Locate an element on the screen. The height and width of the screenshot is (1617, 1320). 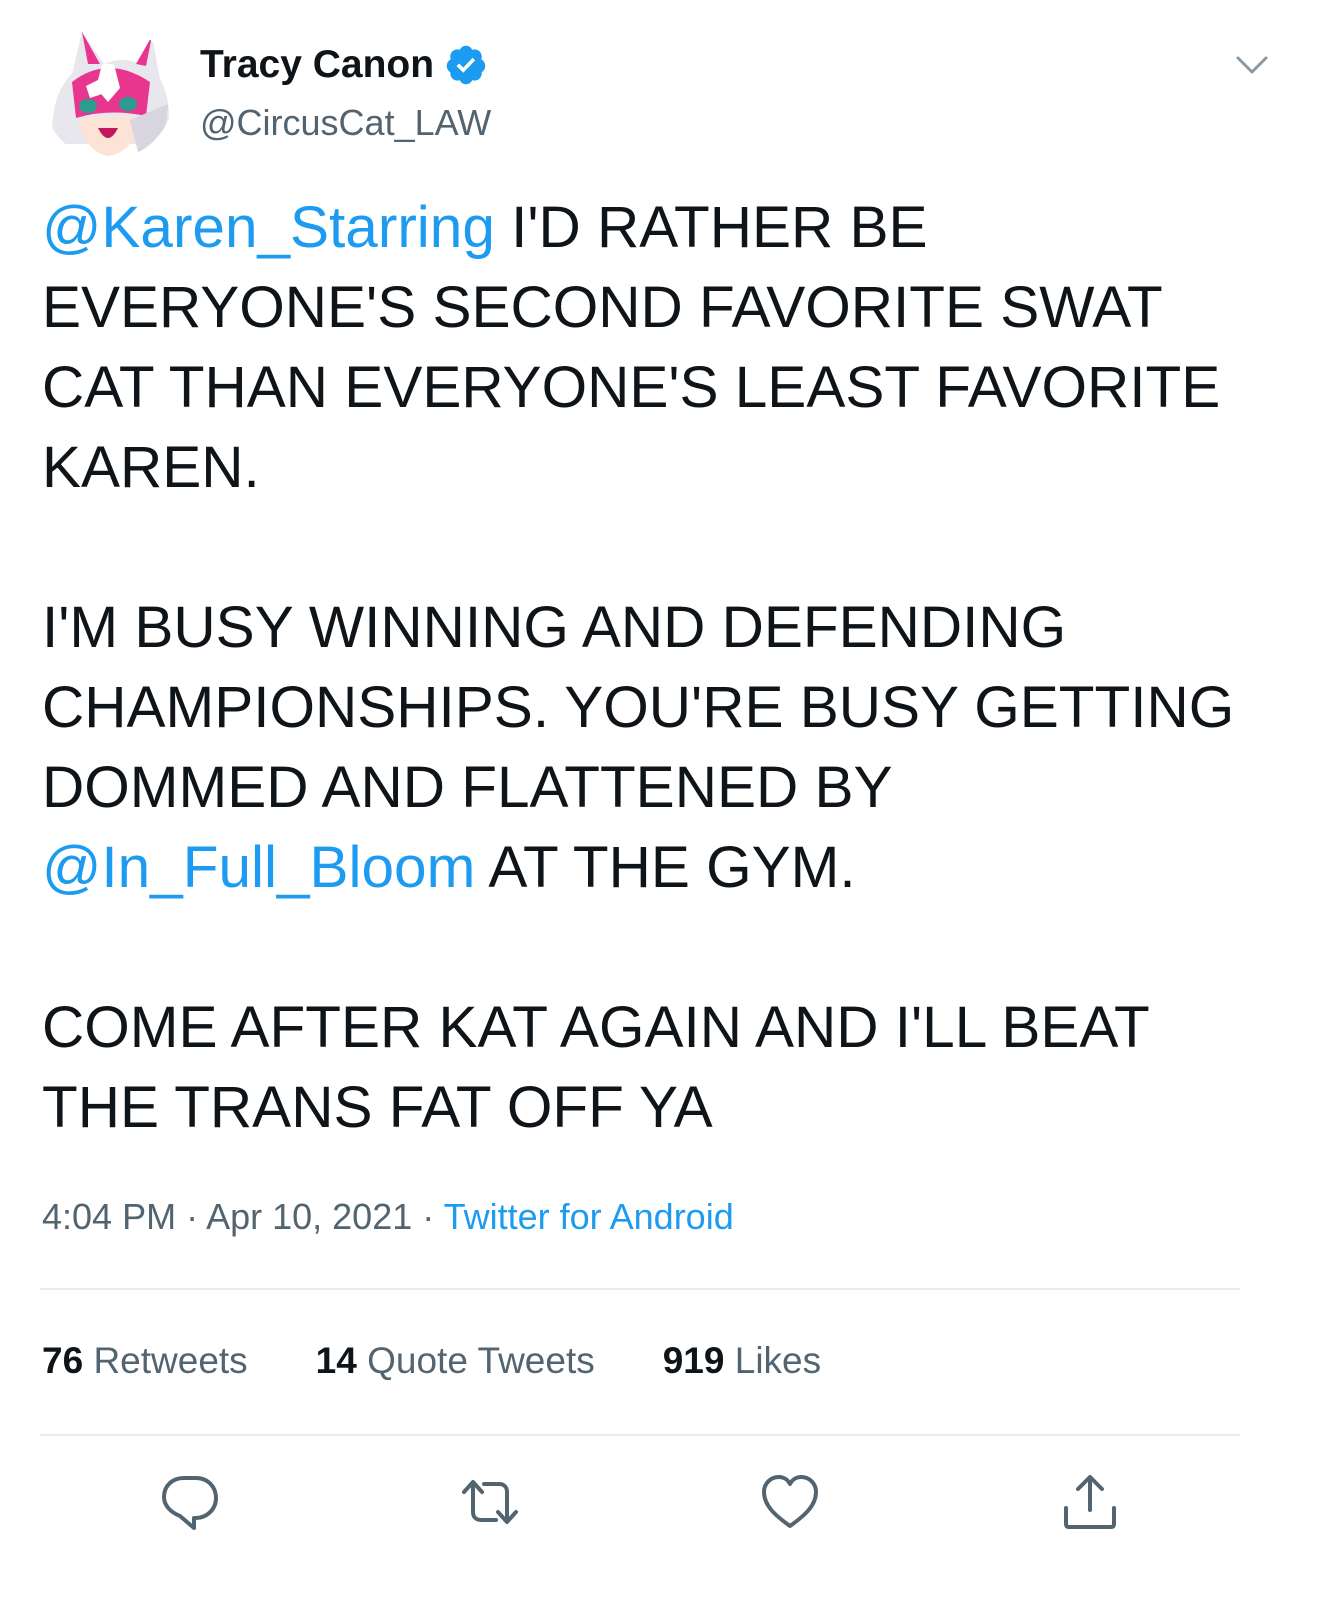
display-name-row: Tracy Canon is located at coordinates (345, 65).